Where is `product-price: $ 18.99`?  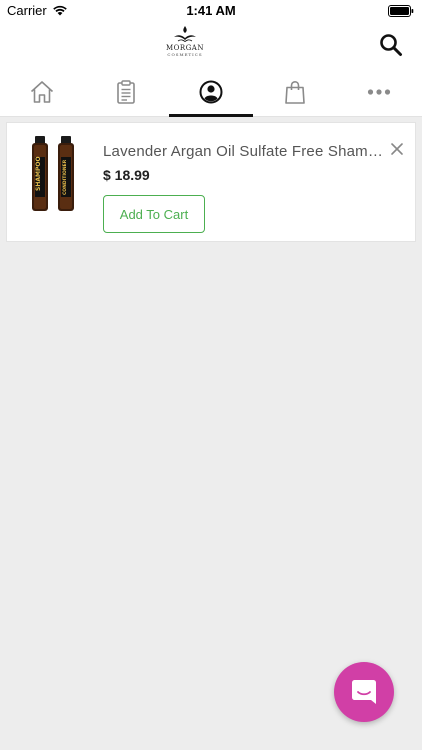
product-price: $ 18.99 is located at coordinates (126, 175).